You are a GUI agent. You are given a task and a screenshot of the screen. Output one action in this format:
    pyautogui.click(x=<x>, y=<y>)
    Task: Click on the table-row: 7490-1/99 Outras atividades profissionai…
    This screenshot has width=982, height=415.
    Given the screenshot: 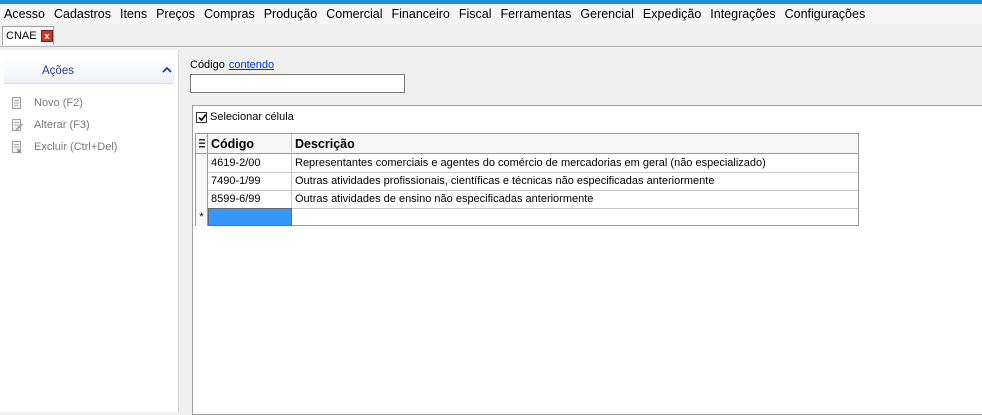 What is the action you would take?
    pyautogui.click(x=527, y=181)
    